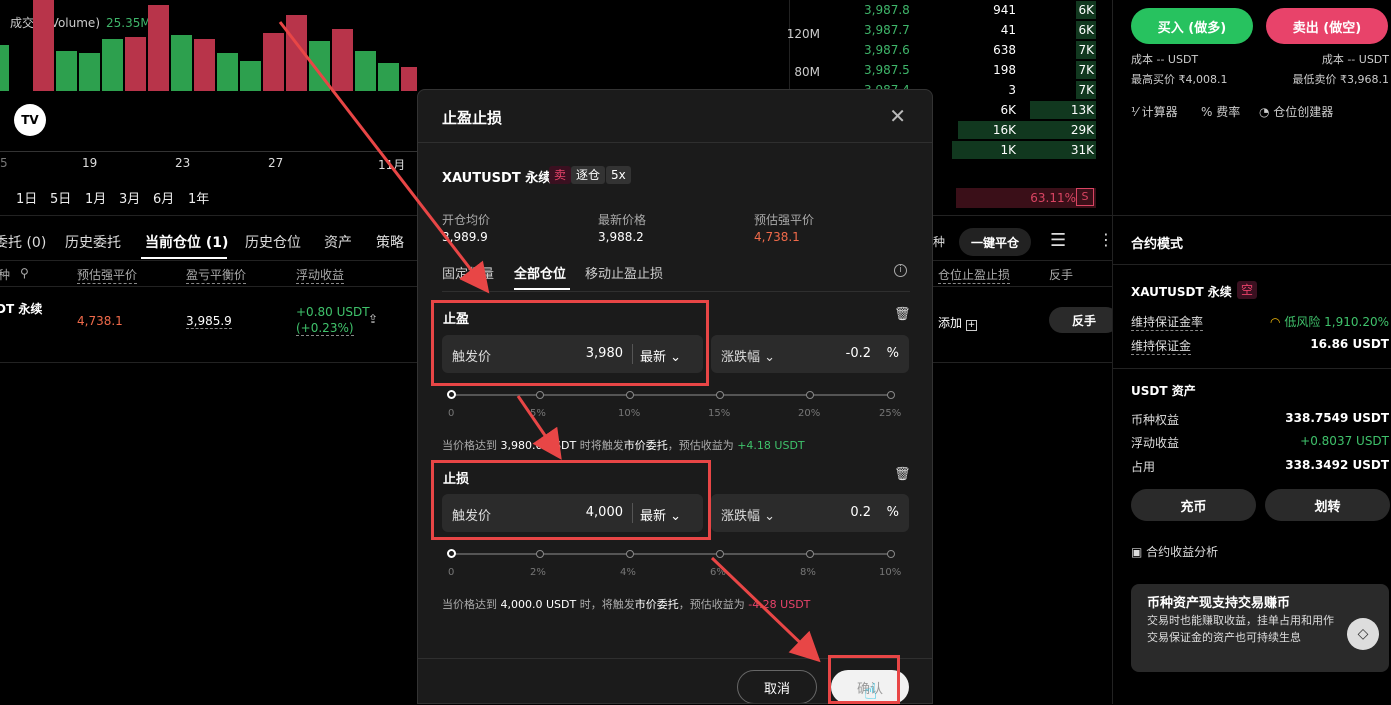 The image size is (1391, 705). What do you see at coordinates (30, 120) in the screenshot?
I see `tradingview-logo: TV` at bounding box center [30, 120].